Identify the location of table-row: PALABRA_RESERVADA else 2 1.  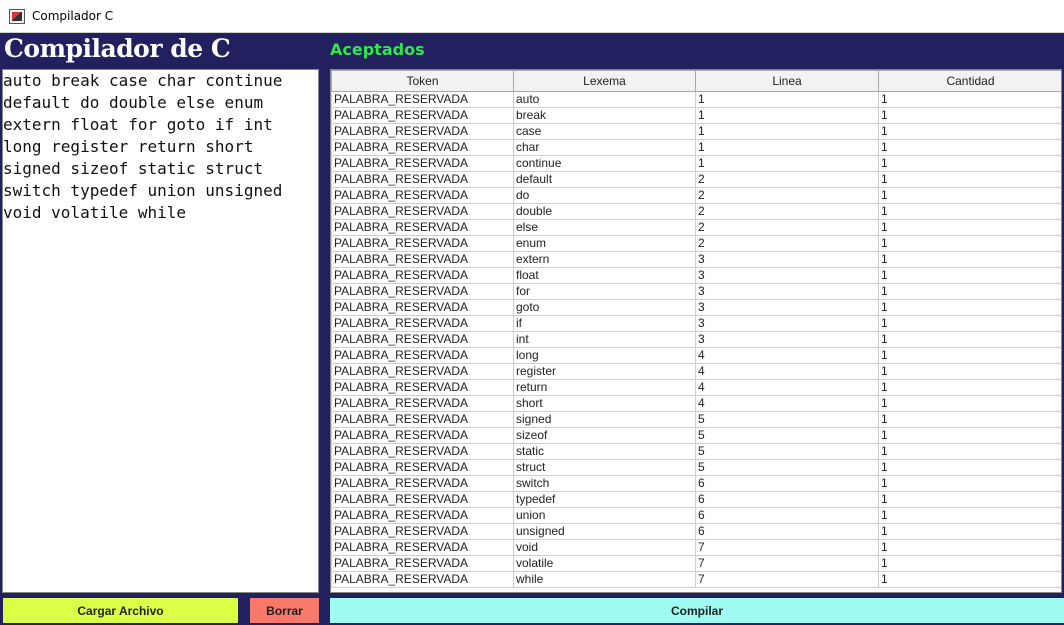
(696, 227).